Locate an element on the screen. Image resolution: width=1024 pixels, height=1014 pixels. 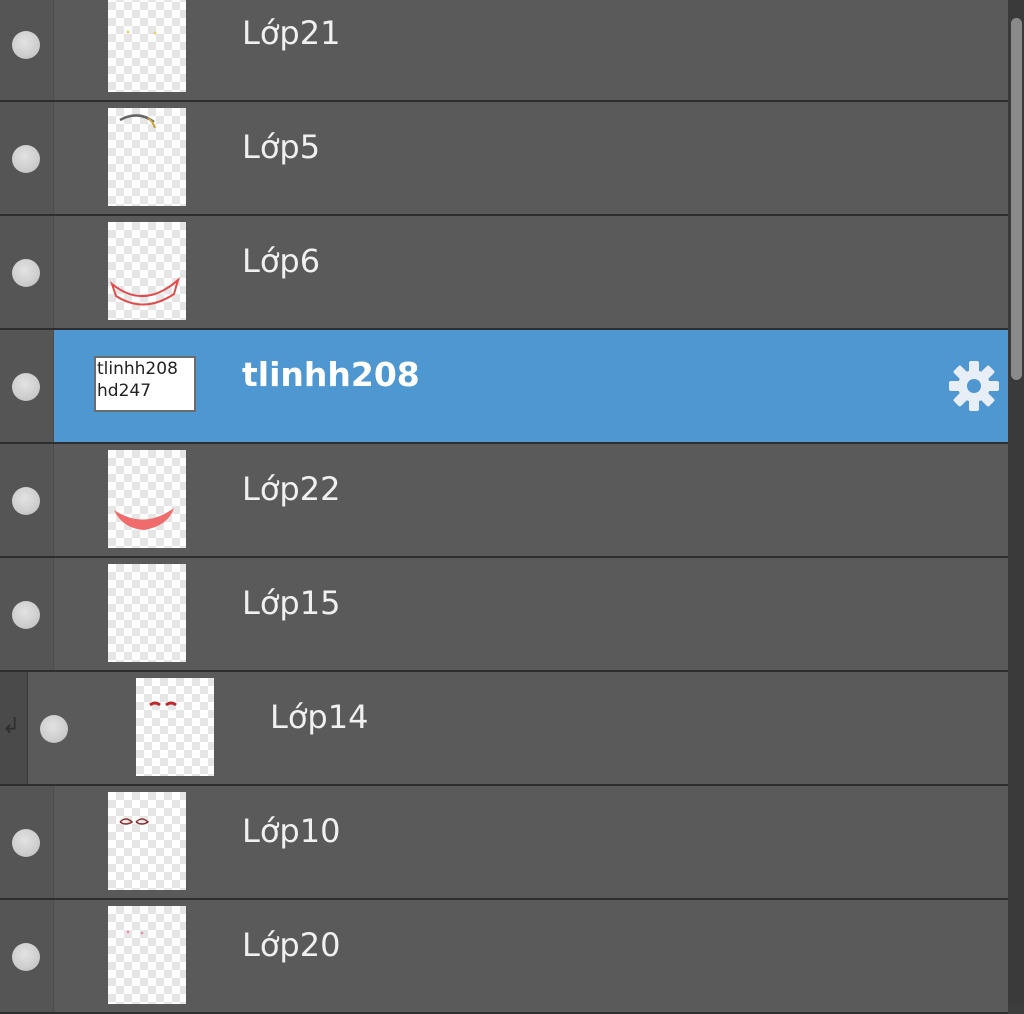
text-layer-thumbnail: tlinhh208 hd247 is located at coordinates (145, 384).